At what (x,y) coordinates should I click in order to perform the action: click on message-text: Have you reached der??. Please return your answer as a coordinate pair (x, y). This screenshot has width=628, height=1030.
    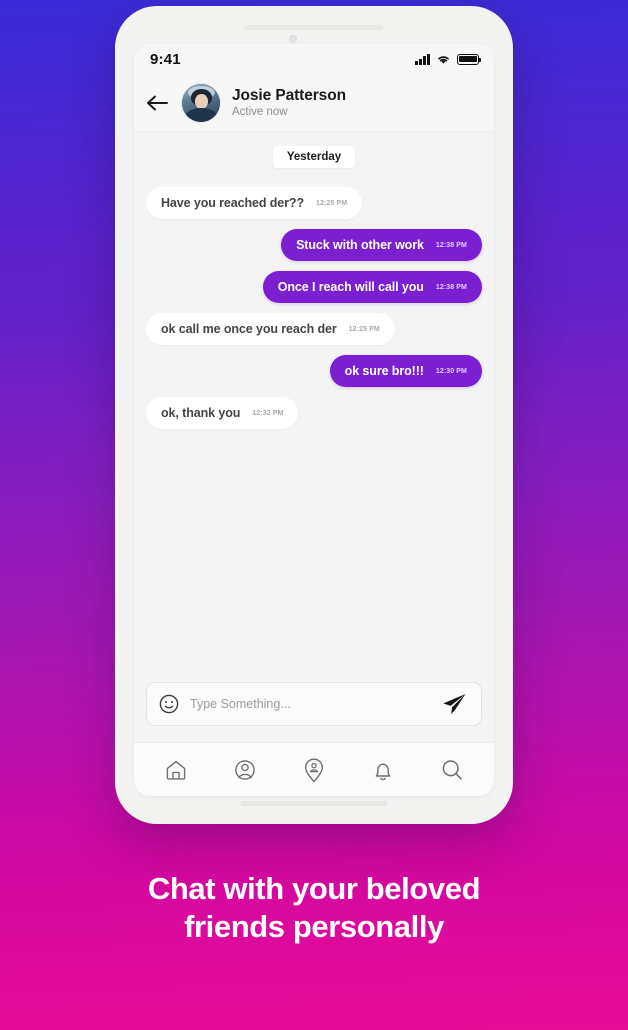
    Looking at the image, I should click on (232, 203).